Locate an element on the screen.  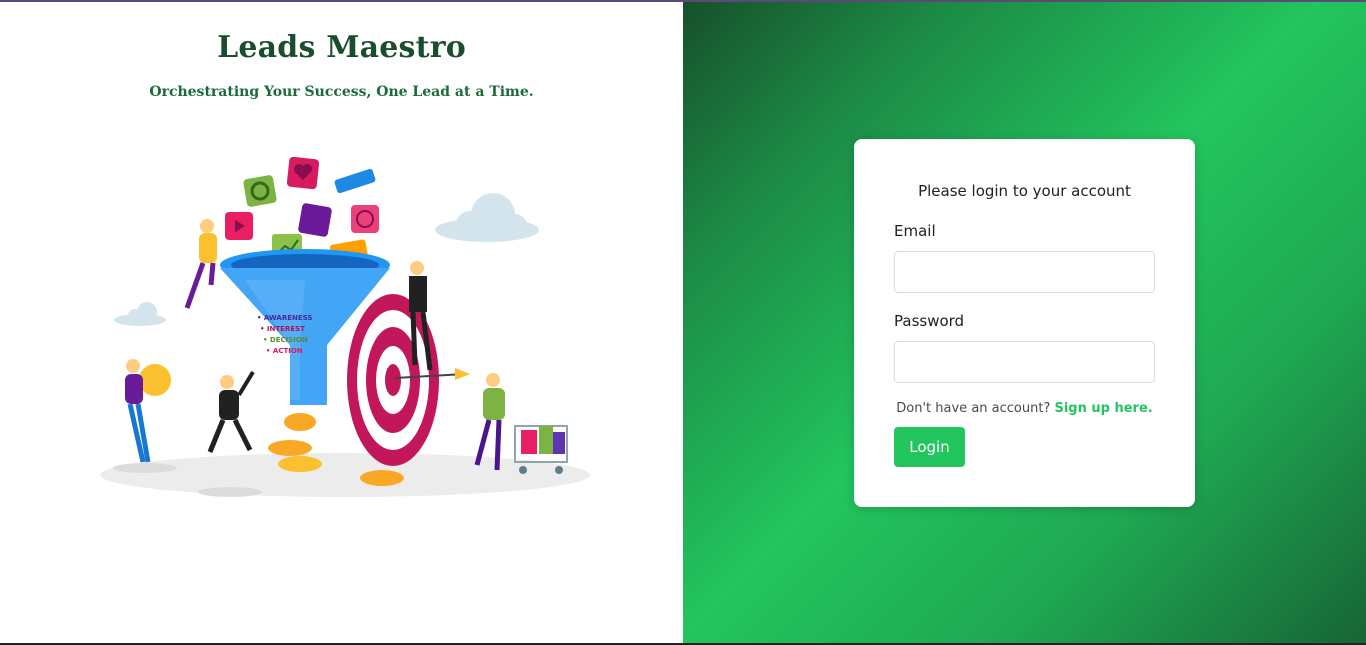
cart-icon is located at coordinates (315, 220).